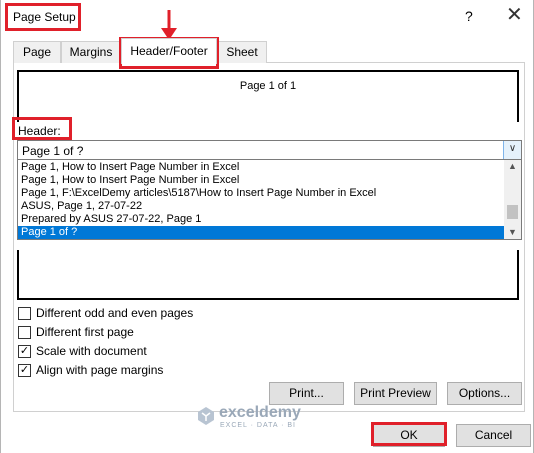 This screenshot has width=534, height=453. What do you see at coordinates (268, 86) in the screenshot?
I see `header-preview-text: Page 1 of 1` at bounding box center [268, 86].